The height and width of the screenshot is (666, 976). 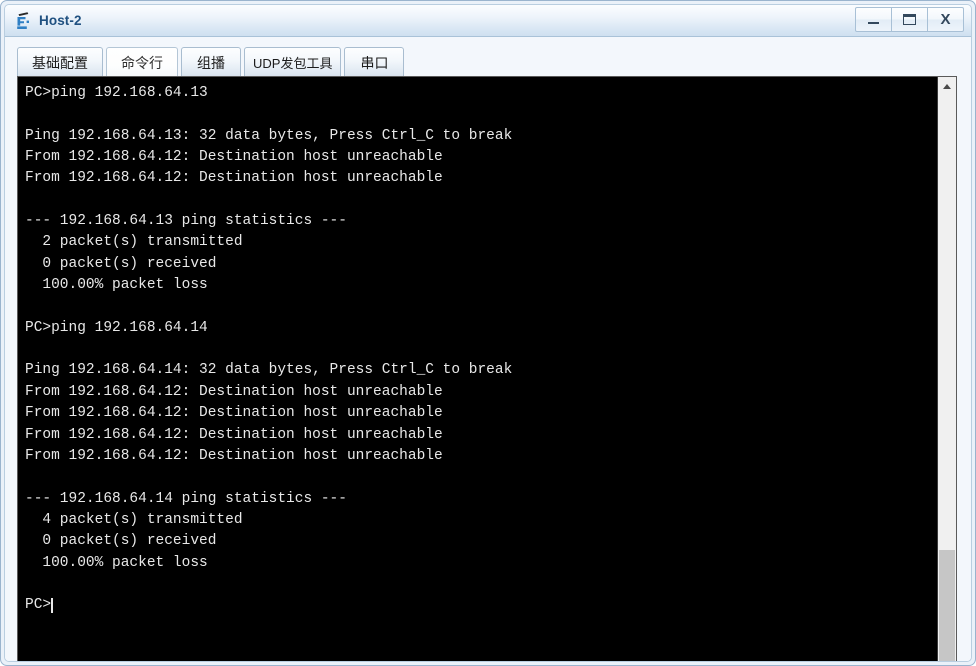 What do you see at coordinates (947, 378) in the screenshot?
I see `scrollbar-track` at bounding box center [947, 378].